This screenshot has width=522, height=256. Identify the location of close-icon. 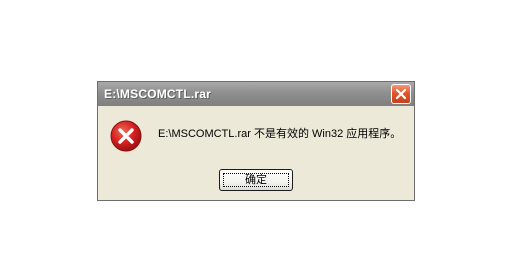
(401, 94).